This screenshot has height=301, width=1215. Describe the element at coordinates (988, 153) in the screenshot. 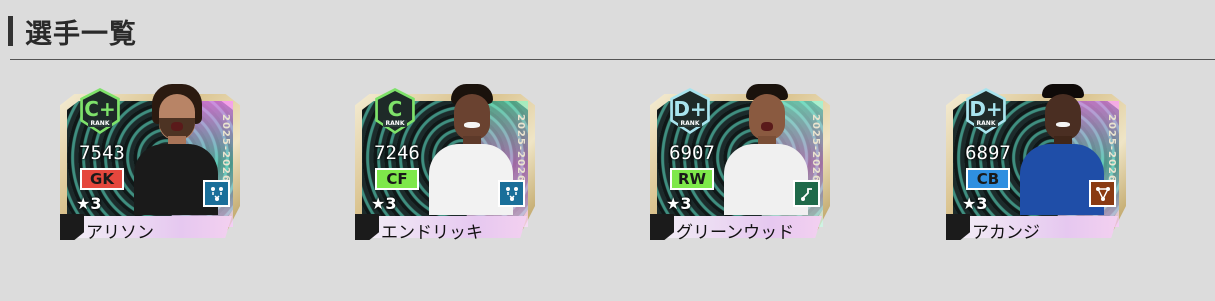

I see `rating-value: 6897` at that location.